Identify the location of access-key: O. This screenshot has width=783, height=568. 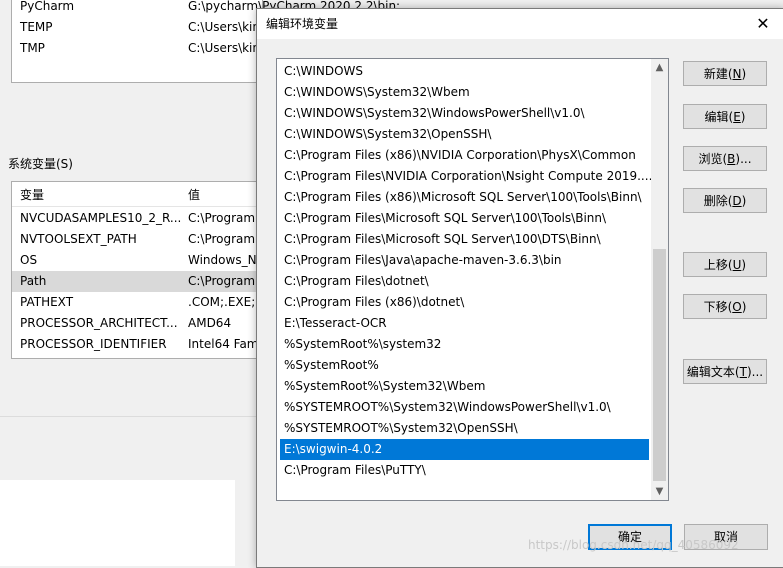
(737, 307).